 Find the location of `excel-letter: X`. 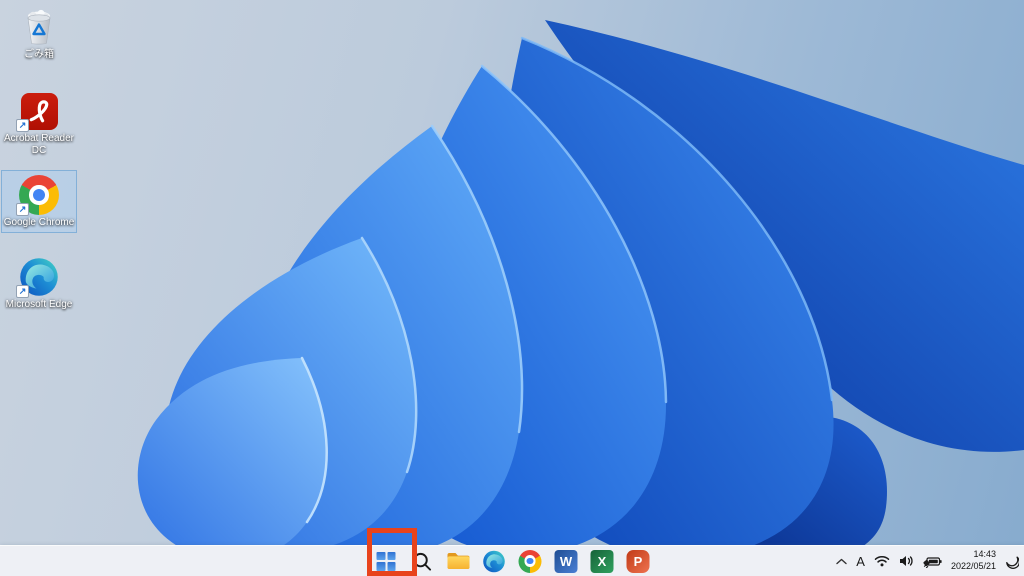

excel-letter: X is located at coordinates (602, 561).